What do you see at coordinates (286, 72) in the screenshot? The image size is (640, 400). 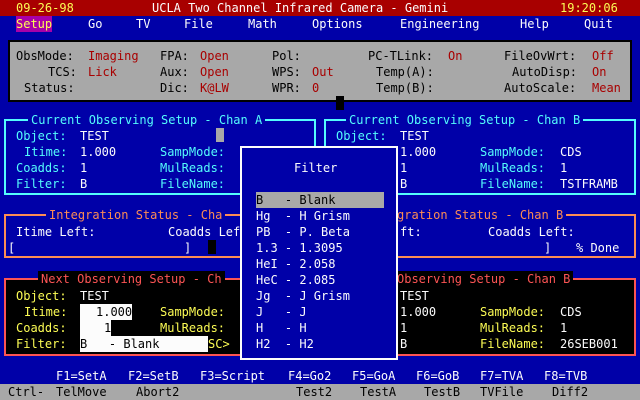 I see `wps-label: WPS:` at bounding box center [286, 72].